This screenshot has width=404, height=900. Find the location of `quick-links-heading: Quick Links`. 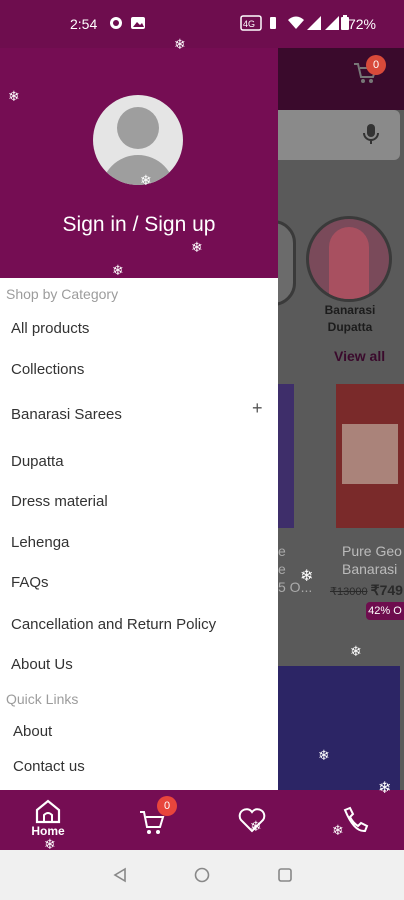

quick-links-heading: Quick Links is located at coordinates (42, 699).